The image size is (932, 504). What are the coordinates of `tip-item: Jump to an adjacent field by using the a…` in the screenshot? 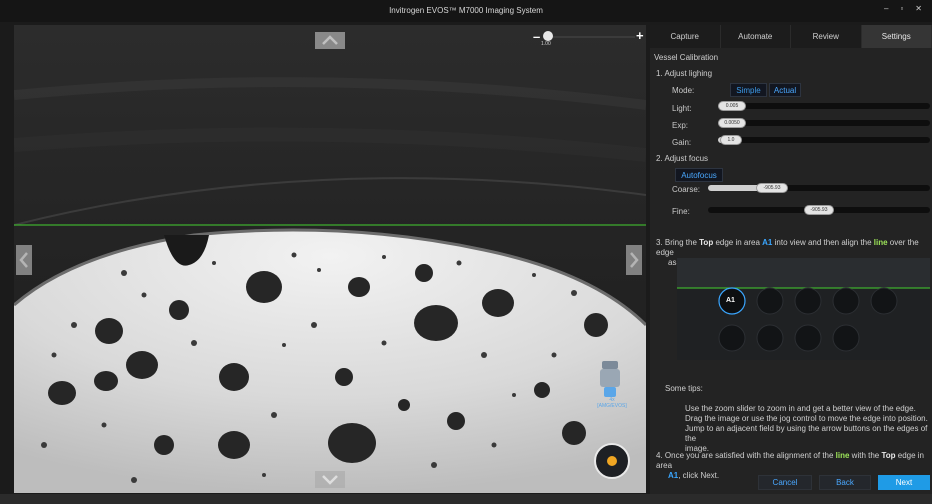 It's located at (806, 433).